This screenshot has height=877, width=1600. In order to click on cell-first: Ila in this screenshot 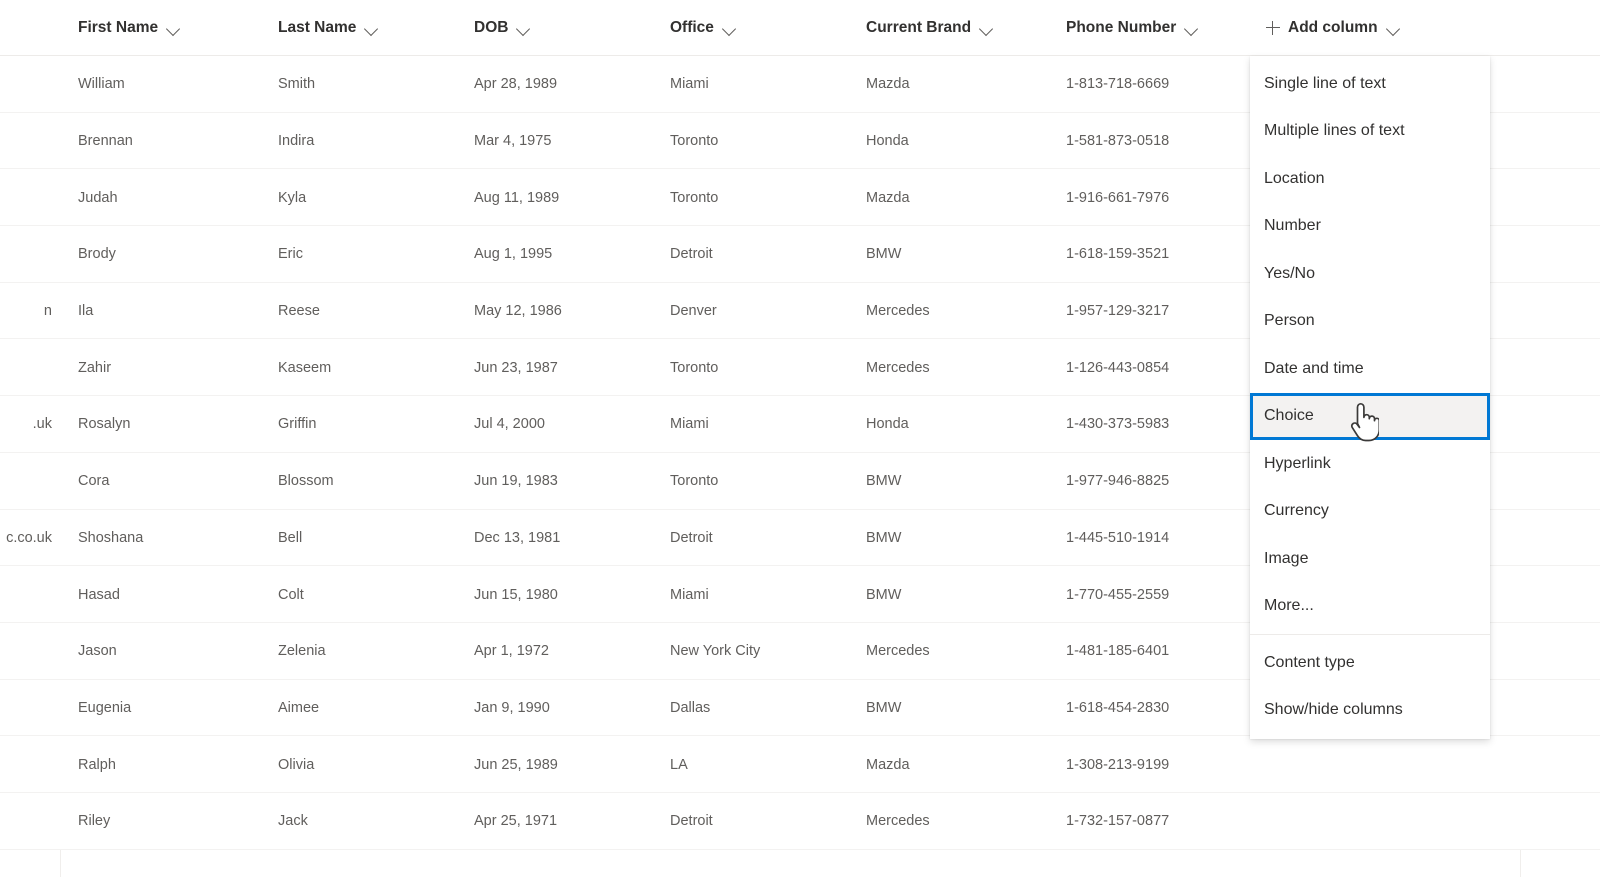, I will do `click(178, 311)`.